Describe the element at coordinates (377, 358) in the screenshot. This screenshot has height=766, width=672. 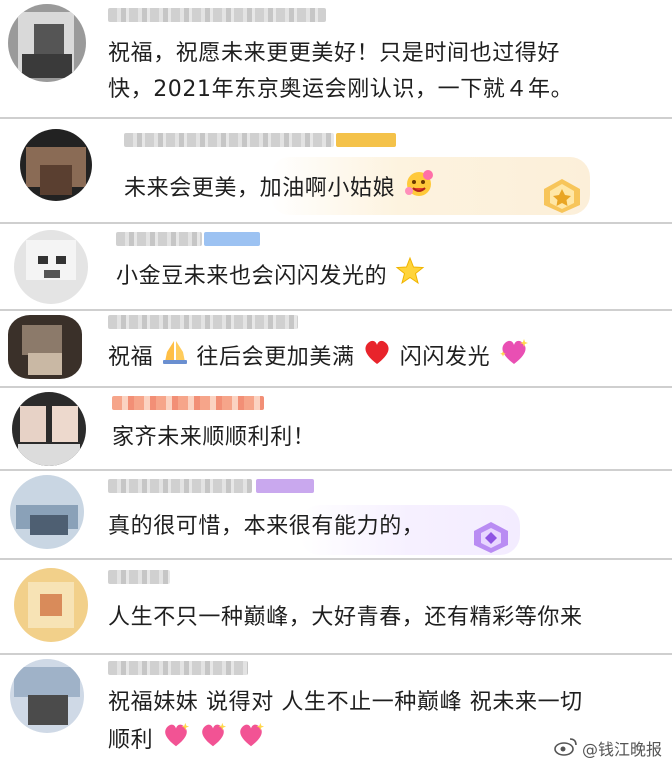
I see `red-heart-icon` at that location.